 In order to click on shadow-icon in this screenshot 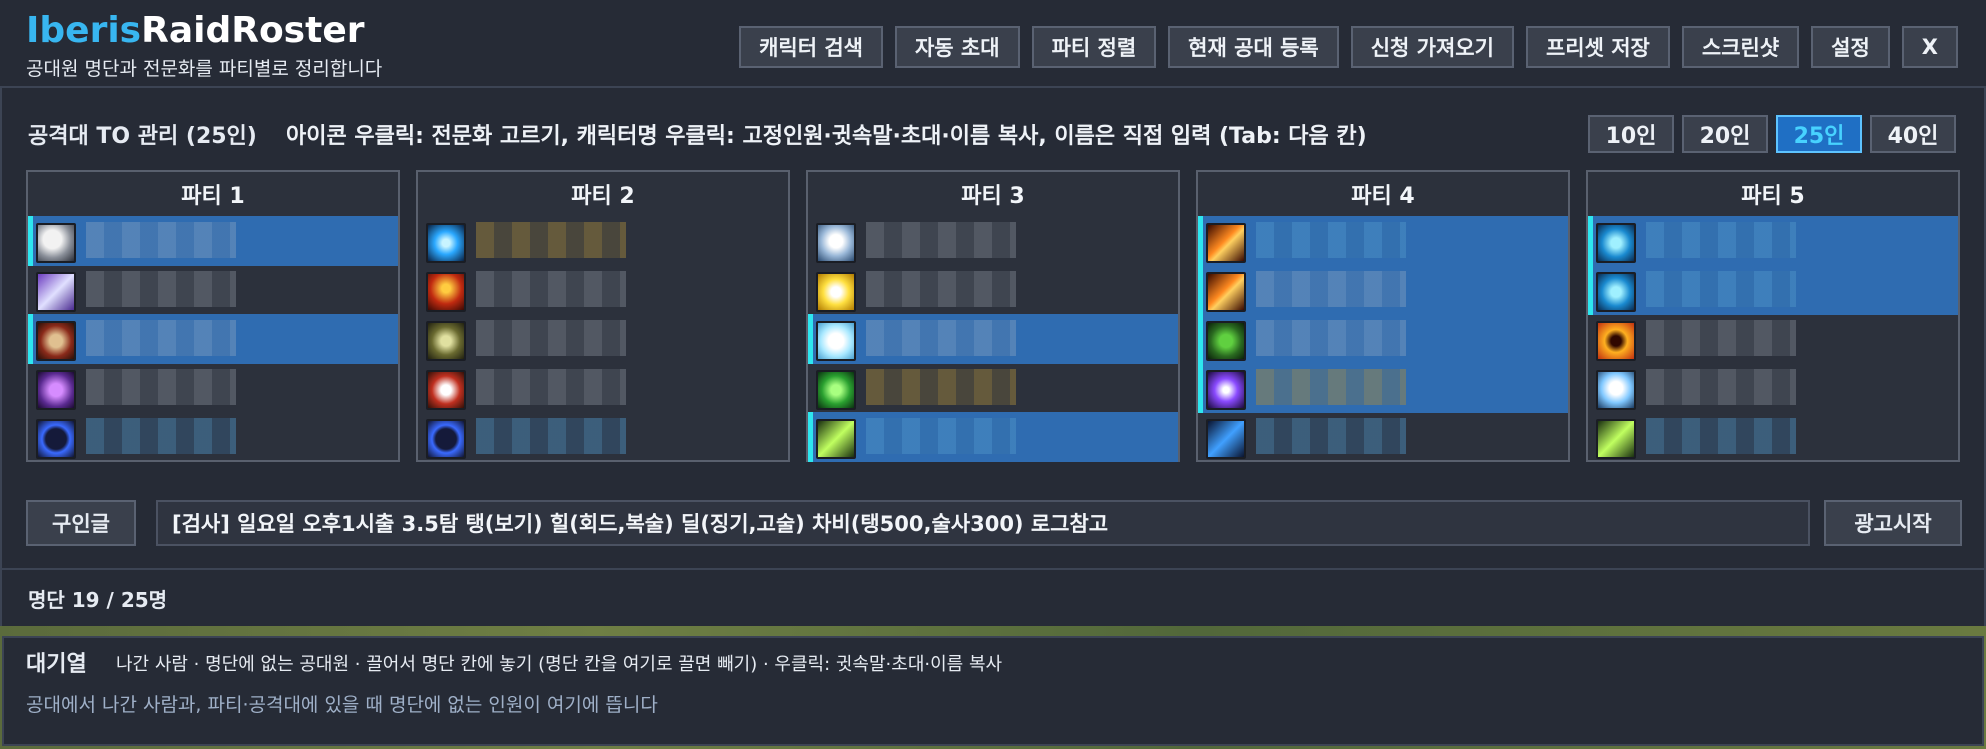, I will do `click(1226, 390)`.